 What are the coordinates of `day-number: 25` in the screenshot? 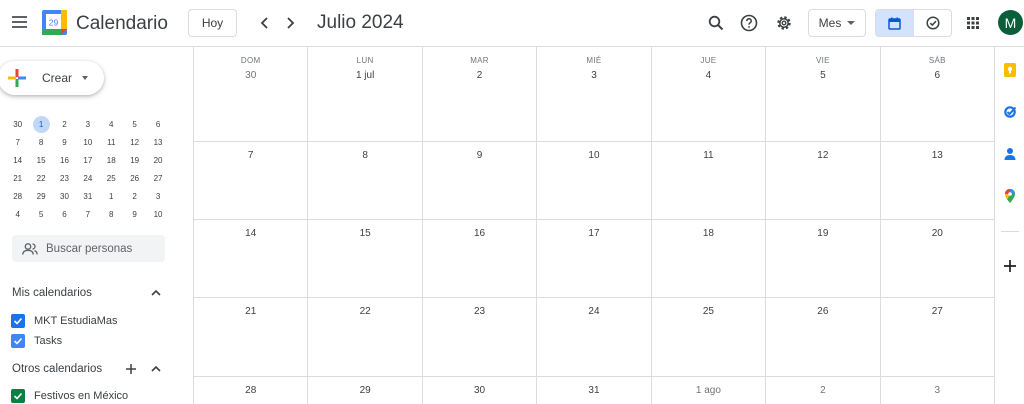 It's located at (708, 311).